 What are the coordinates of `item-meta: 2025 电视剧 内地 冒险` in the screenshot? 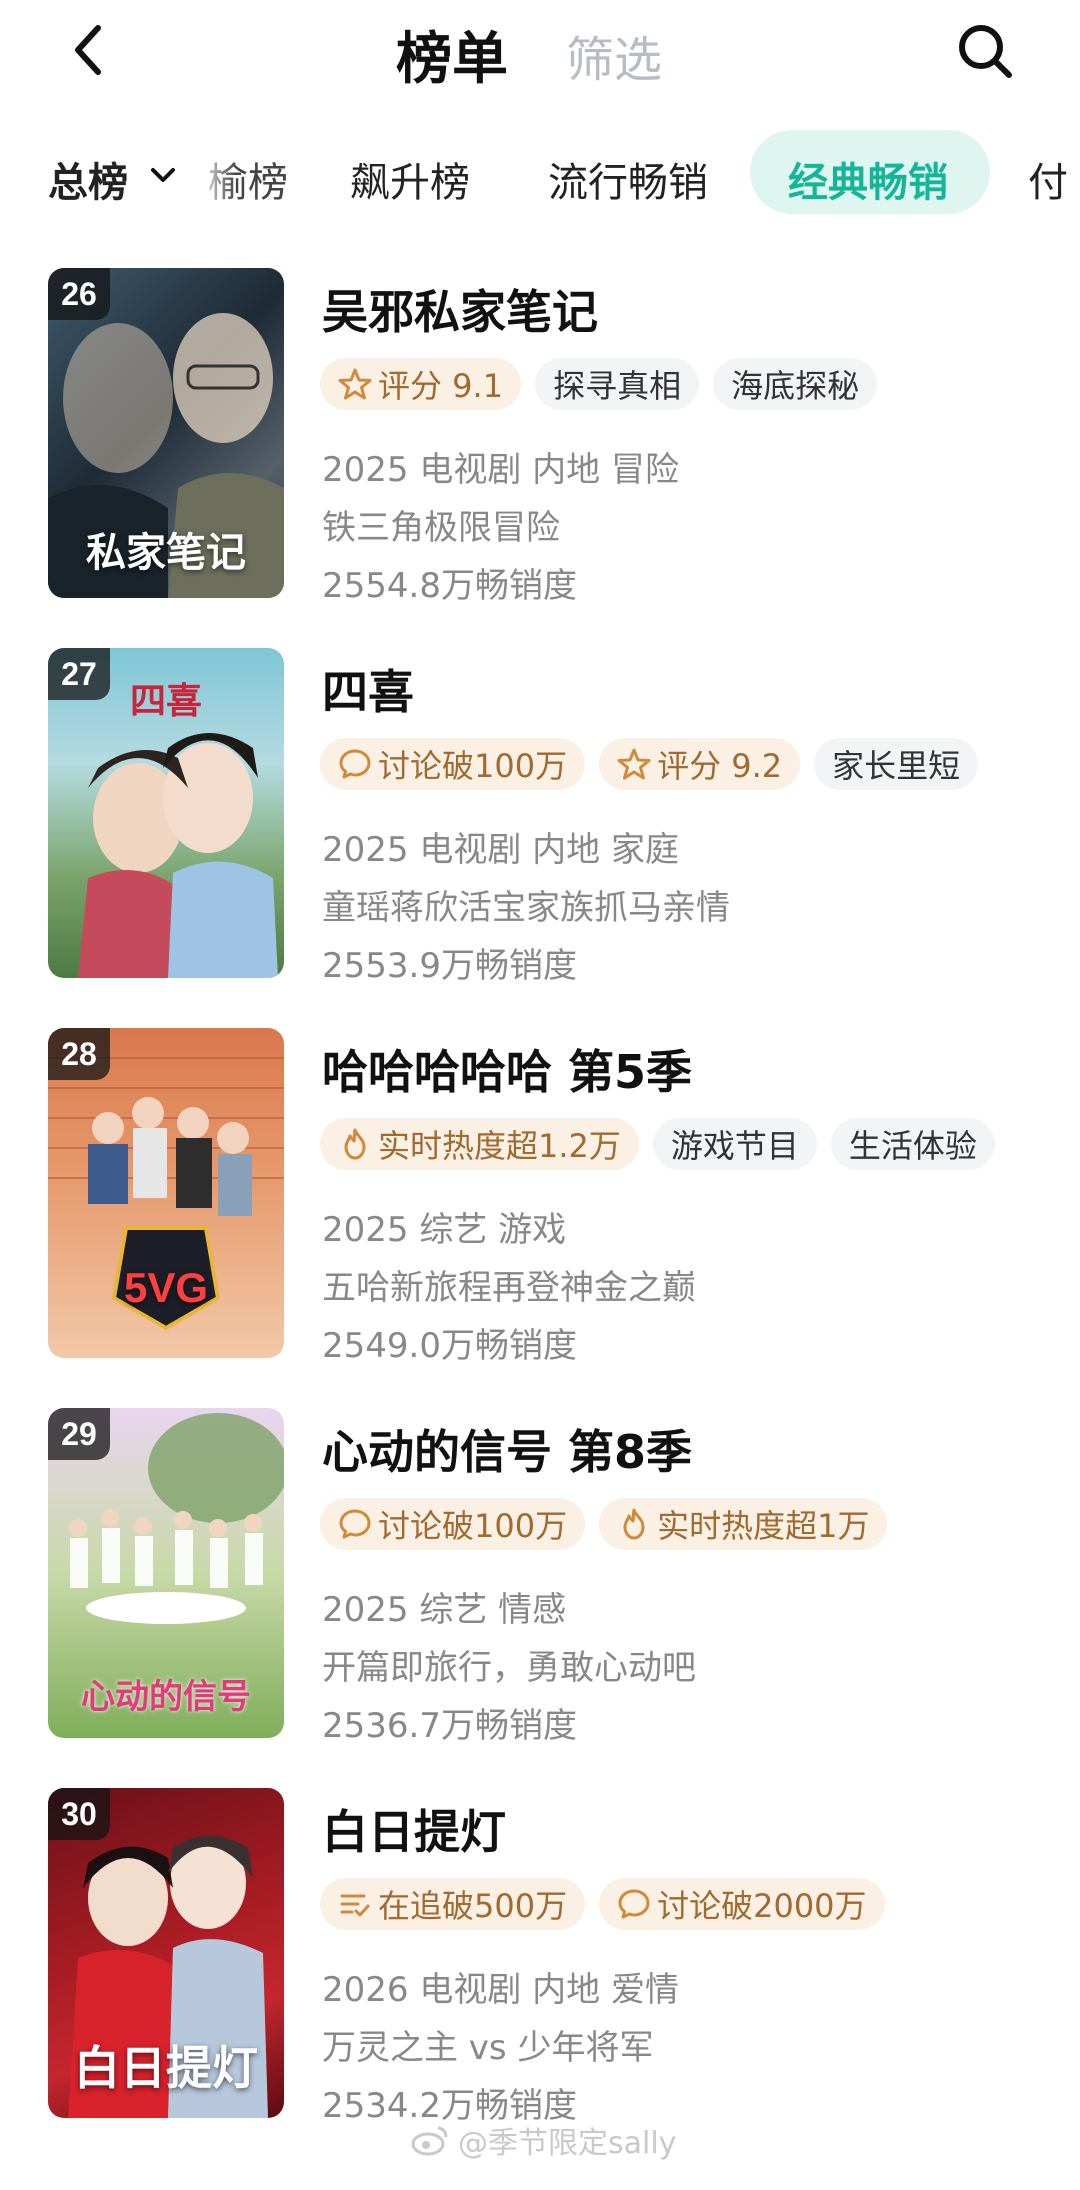 It's located at (500, 470).